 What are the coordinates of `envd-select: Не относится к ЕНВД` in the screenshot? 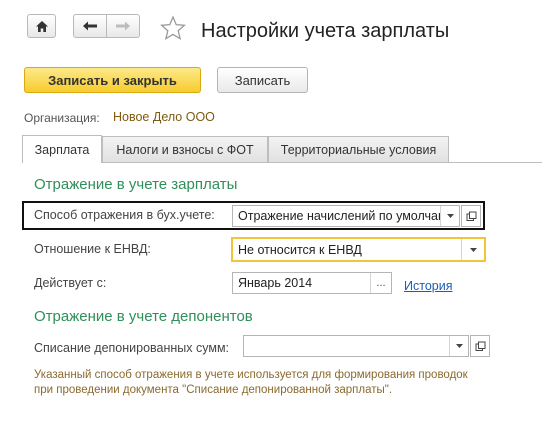 It's located at (358, 249).